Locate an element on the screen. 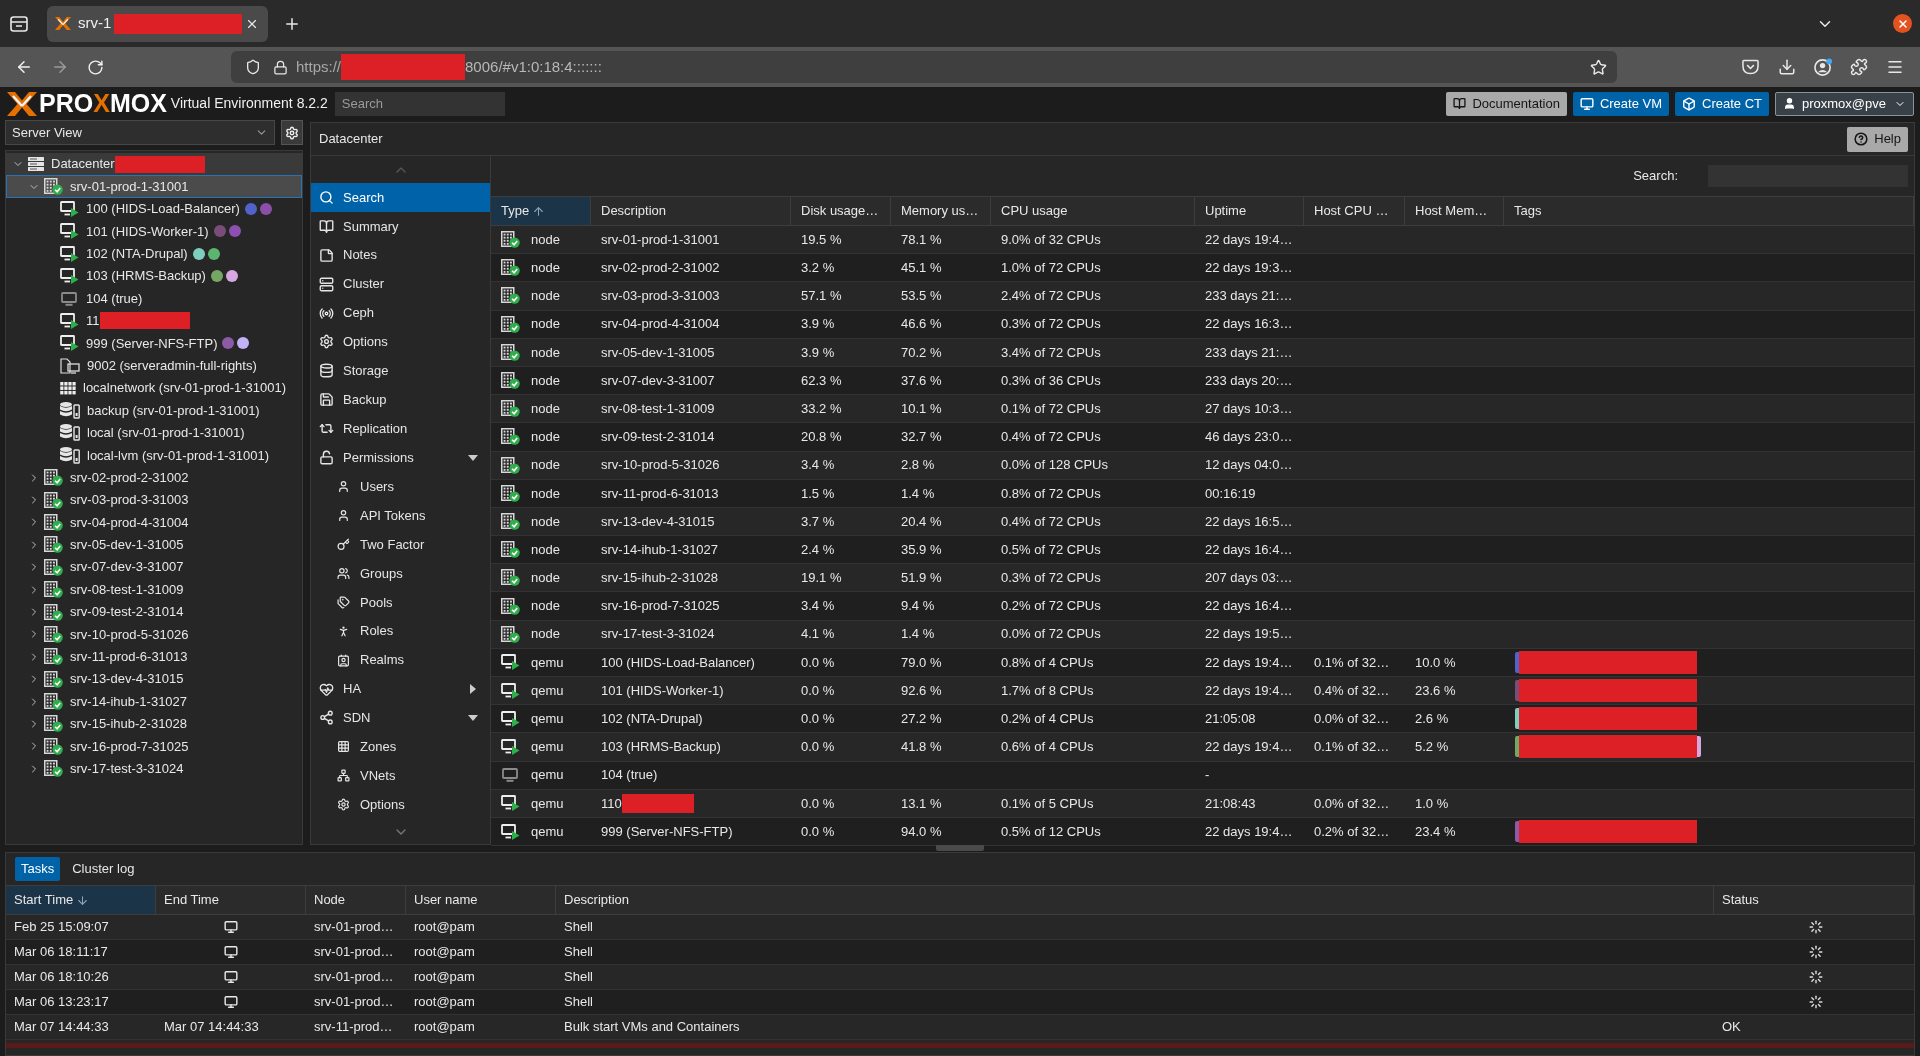  help-button: Help is located at coordinates (1877, 139).